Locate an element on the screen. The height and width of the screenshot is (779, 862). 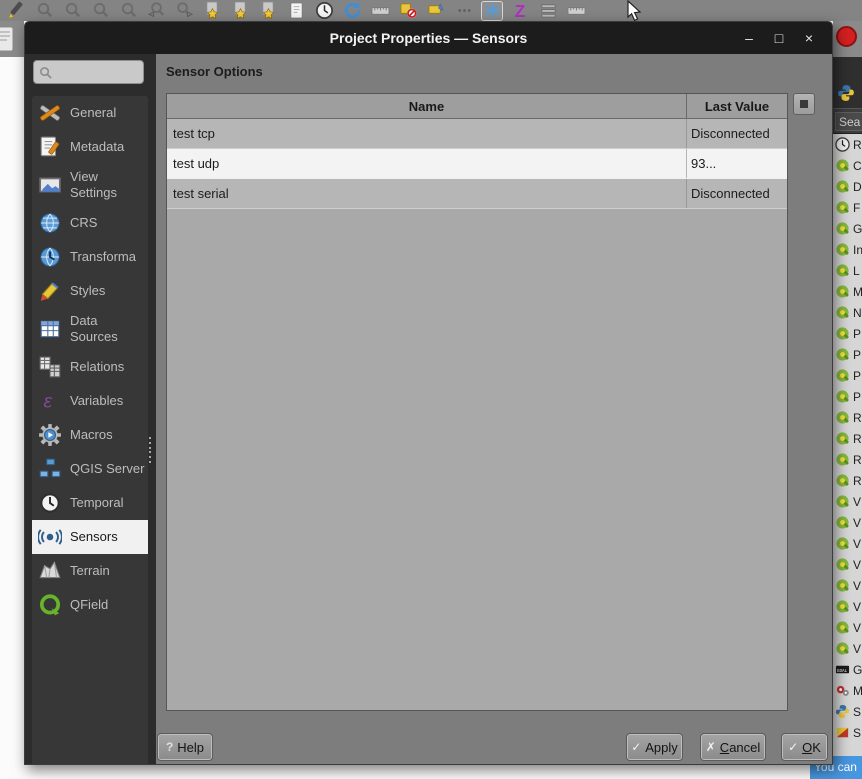
sidebar-item-macros: Macros is located at coordinates (90, 435).